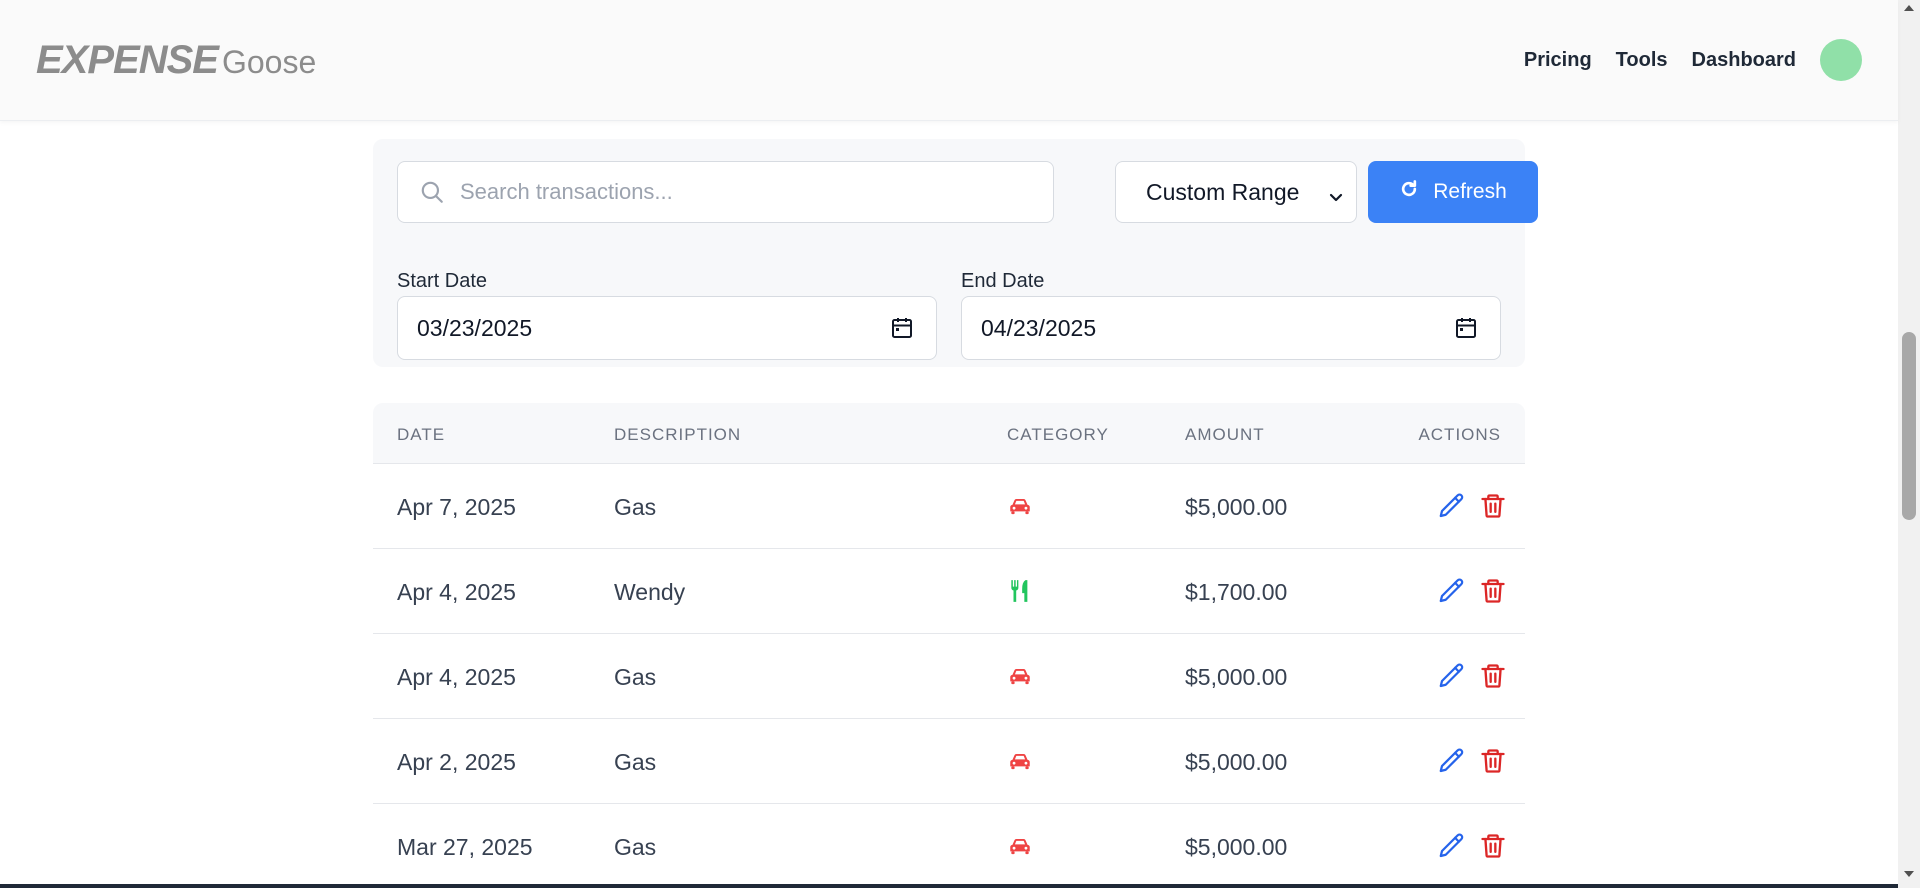 The width and height of the screenshot is (1920, 888). I want to click on column-header-category: CATEGORY, so click(1058, 435).